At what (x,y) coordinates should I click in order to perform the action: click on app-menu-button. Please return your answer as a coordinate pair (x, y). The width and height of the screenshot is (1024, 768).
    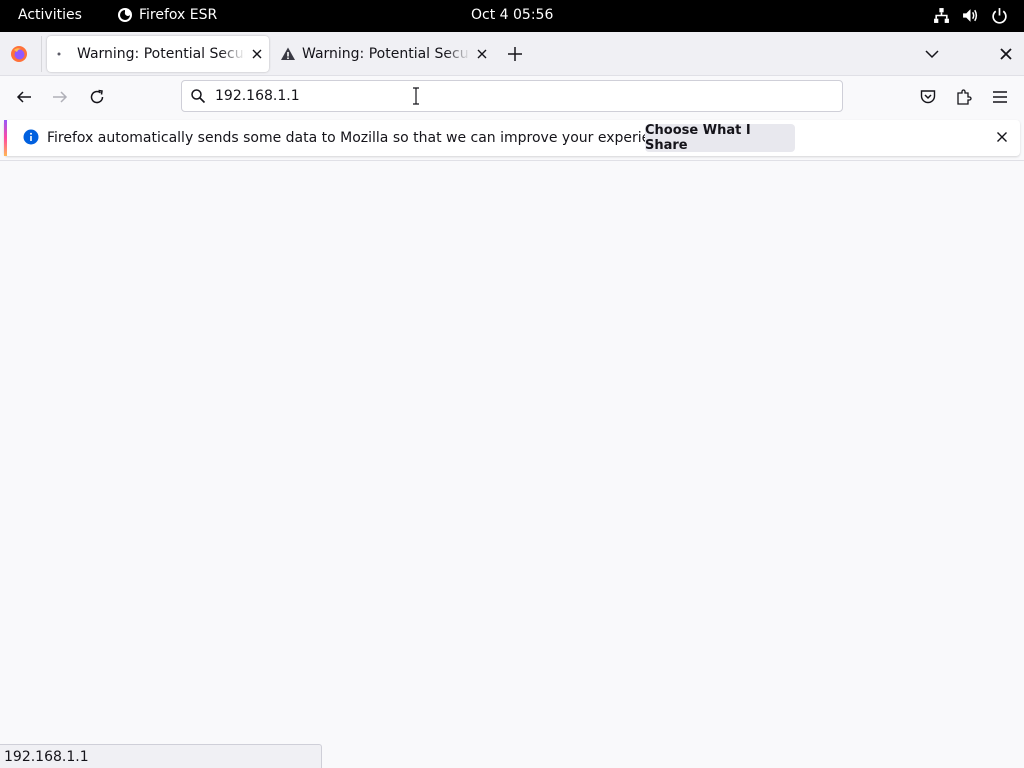
    Looking at the image, I should click on (1000, 97).